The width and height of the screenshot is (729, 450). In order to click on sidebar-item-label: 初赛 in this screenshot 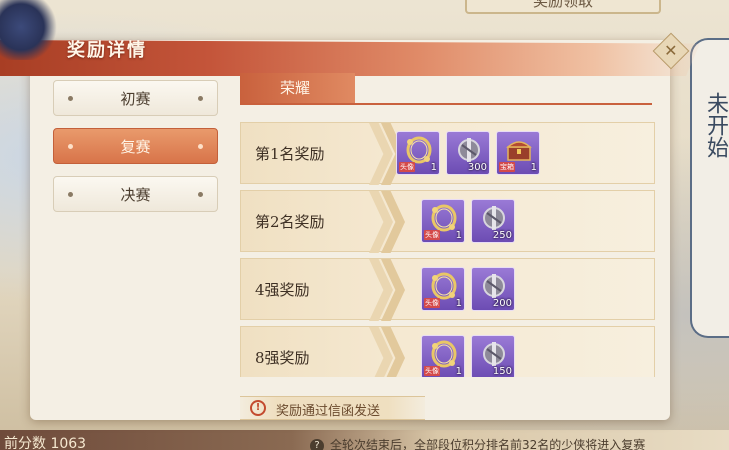, I will do `click(135, 98)`.